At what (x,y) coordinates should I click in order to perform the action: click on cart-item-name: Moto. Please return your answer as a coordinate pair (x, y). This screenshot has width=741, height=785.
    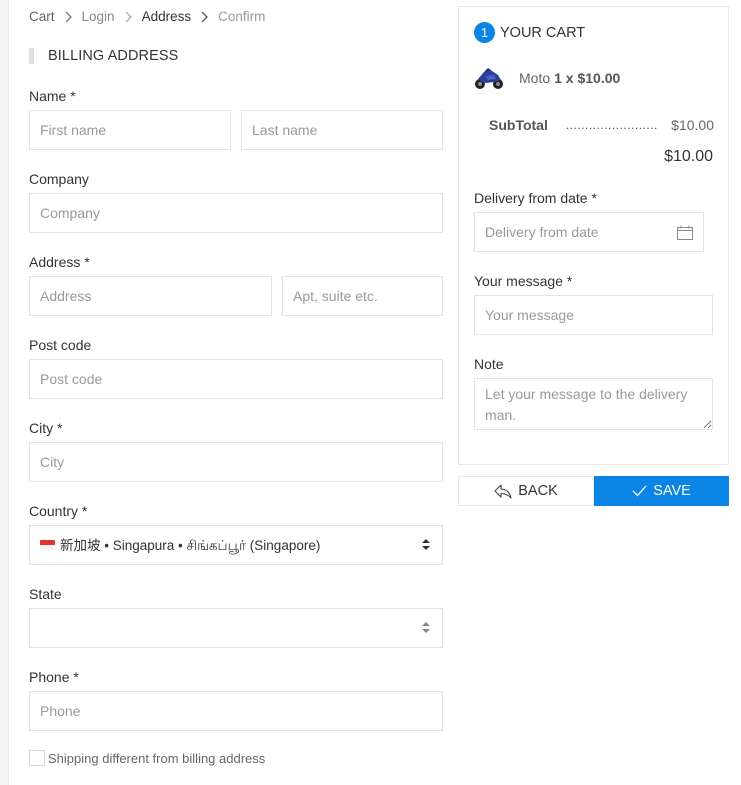
    Looking at the image, I should click on (535, 78).